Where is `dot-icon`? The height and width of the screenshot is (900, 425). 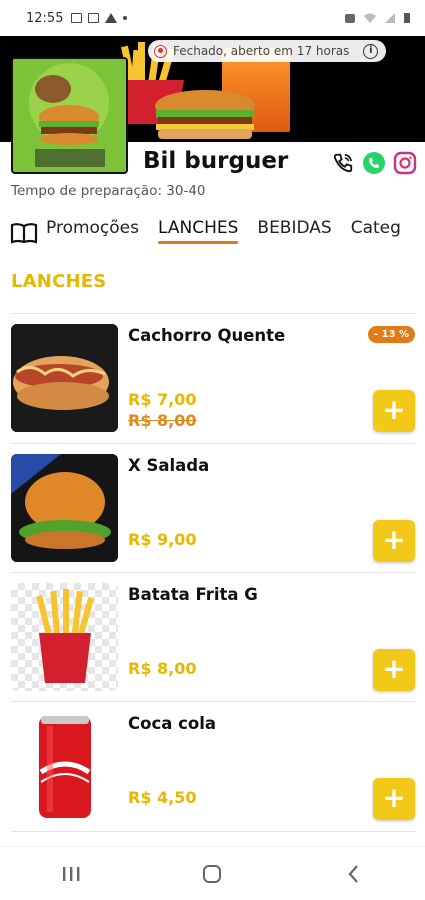
dot-icon is located at coordinates (125, 18).